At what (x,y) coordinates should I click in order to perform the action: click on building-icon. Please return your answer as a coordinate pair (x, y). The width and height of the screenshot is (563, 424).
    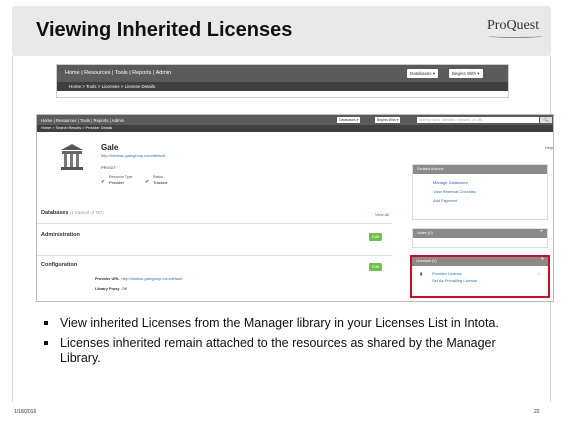
    Looking at the image, I should click on (72, 157).